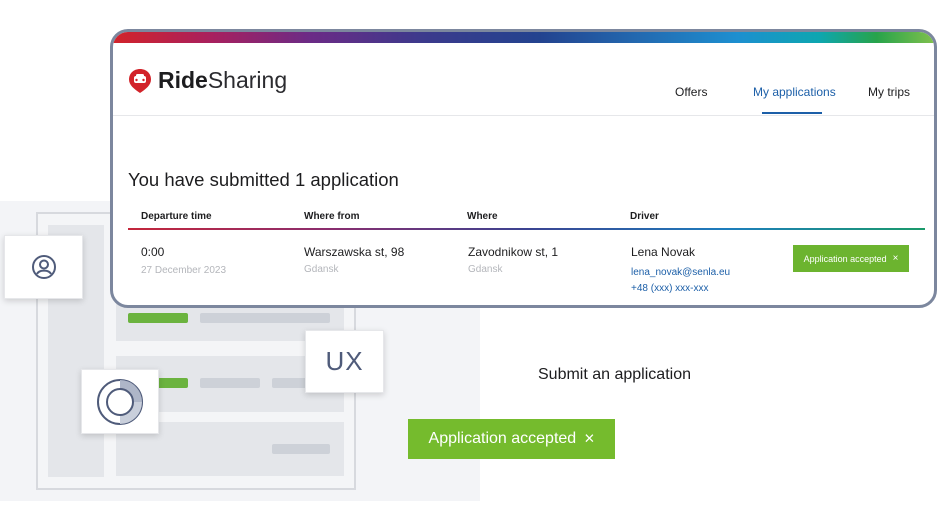 Image resolution: width=940 pixels, height=511 pixels. Describe the element at coordinates (184, 270) in the screenshot. I see `departure-date: 27 December 2023` at that location.